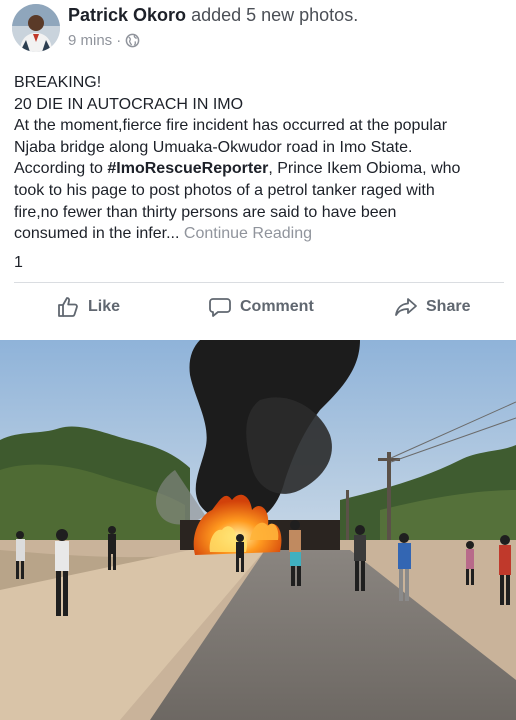  What do you see at coordinates (259, 282) in the screenshot?
I see `divider` at bounding box center [259, 282].